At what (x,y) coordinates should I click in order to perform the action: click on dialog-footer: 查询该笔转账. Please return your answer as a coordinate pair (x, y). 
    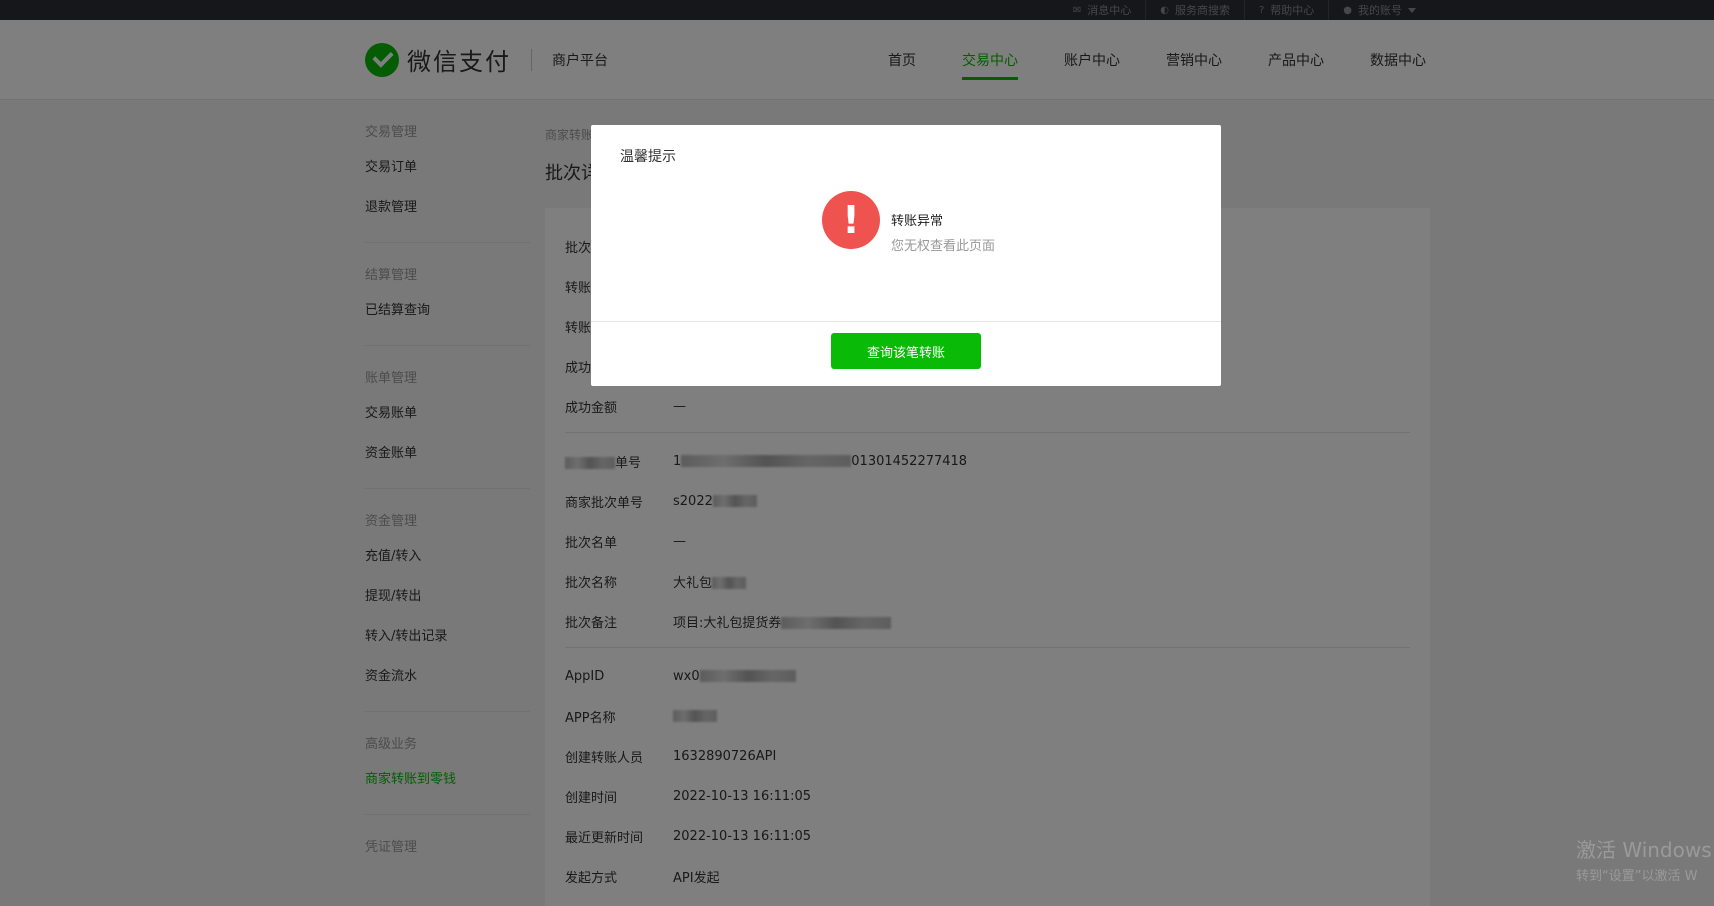
    Looking at the image, I should click on (906, 353).